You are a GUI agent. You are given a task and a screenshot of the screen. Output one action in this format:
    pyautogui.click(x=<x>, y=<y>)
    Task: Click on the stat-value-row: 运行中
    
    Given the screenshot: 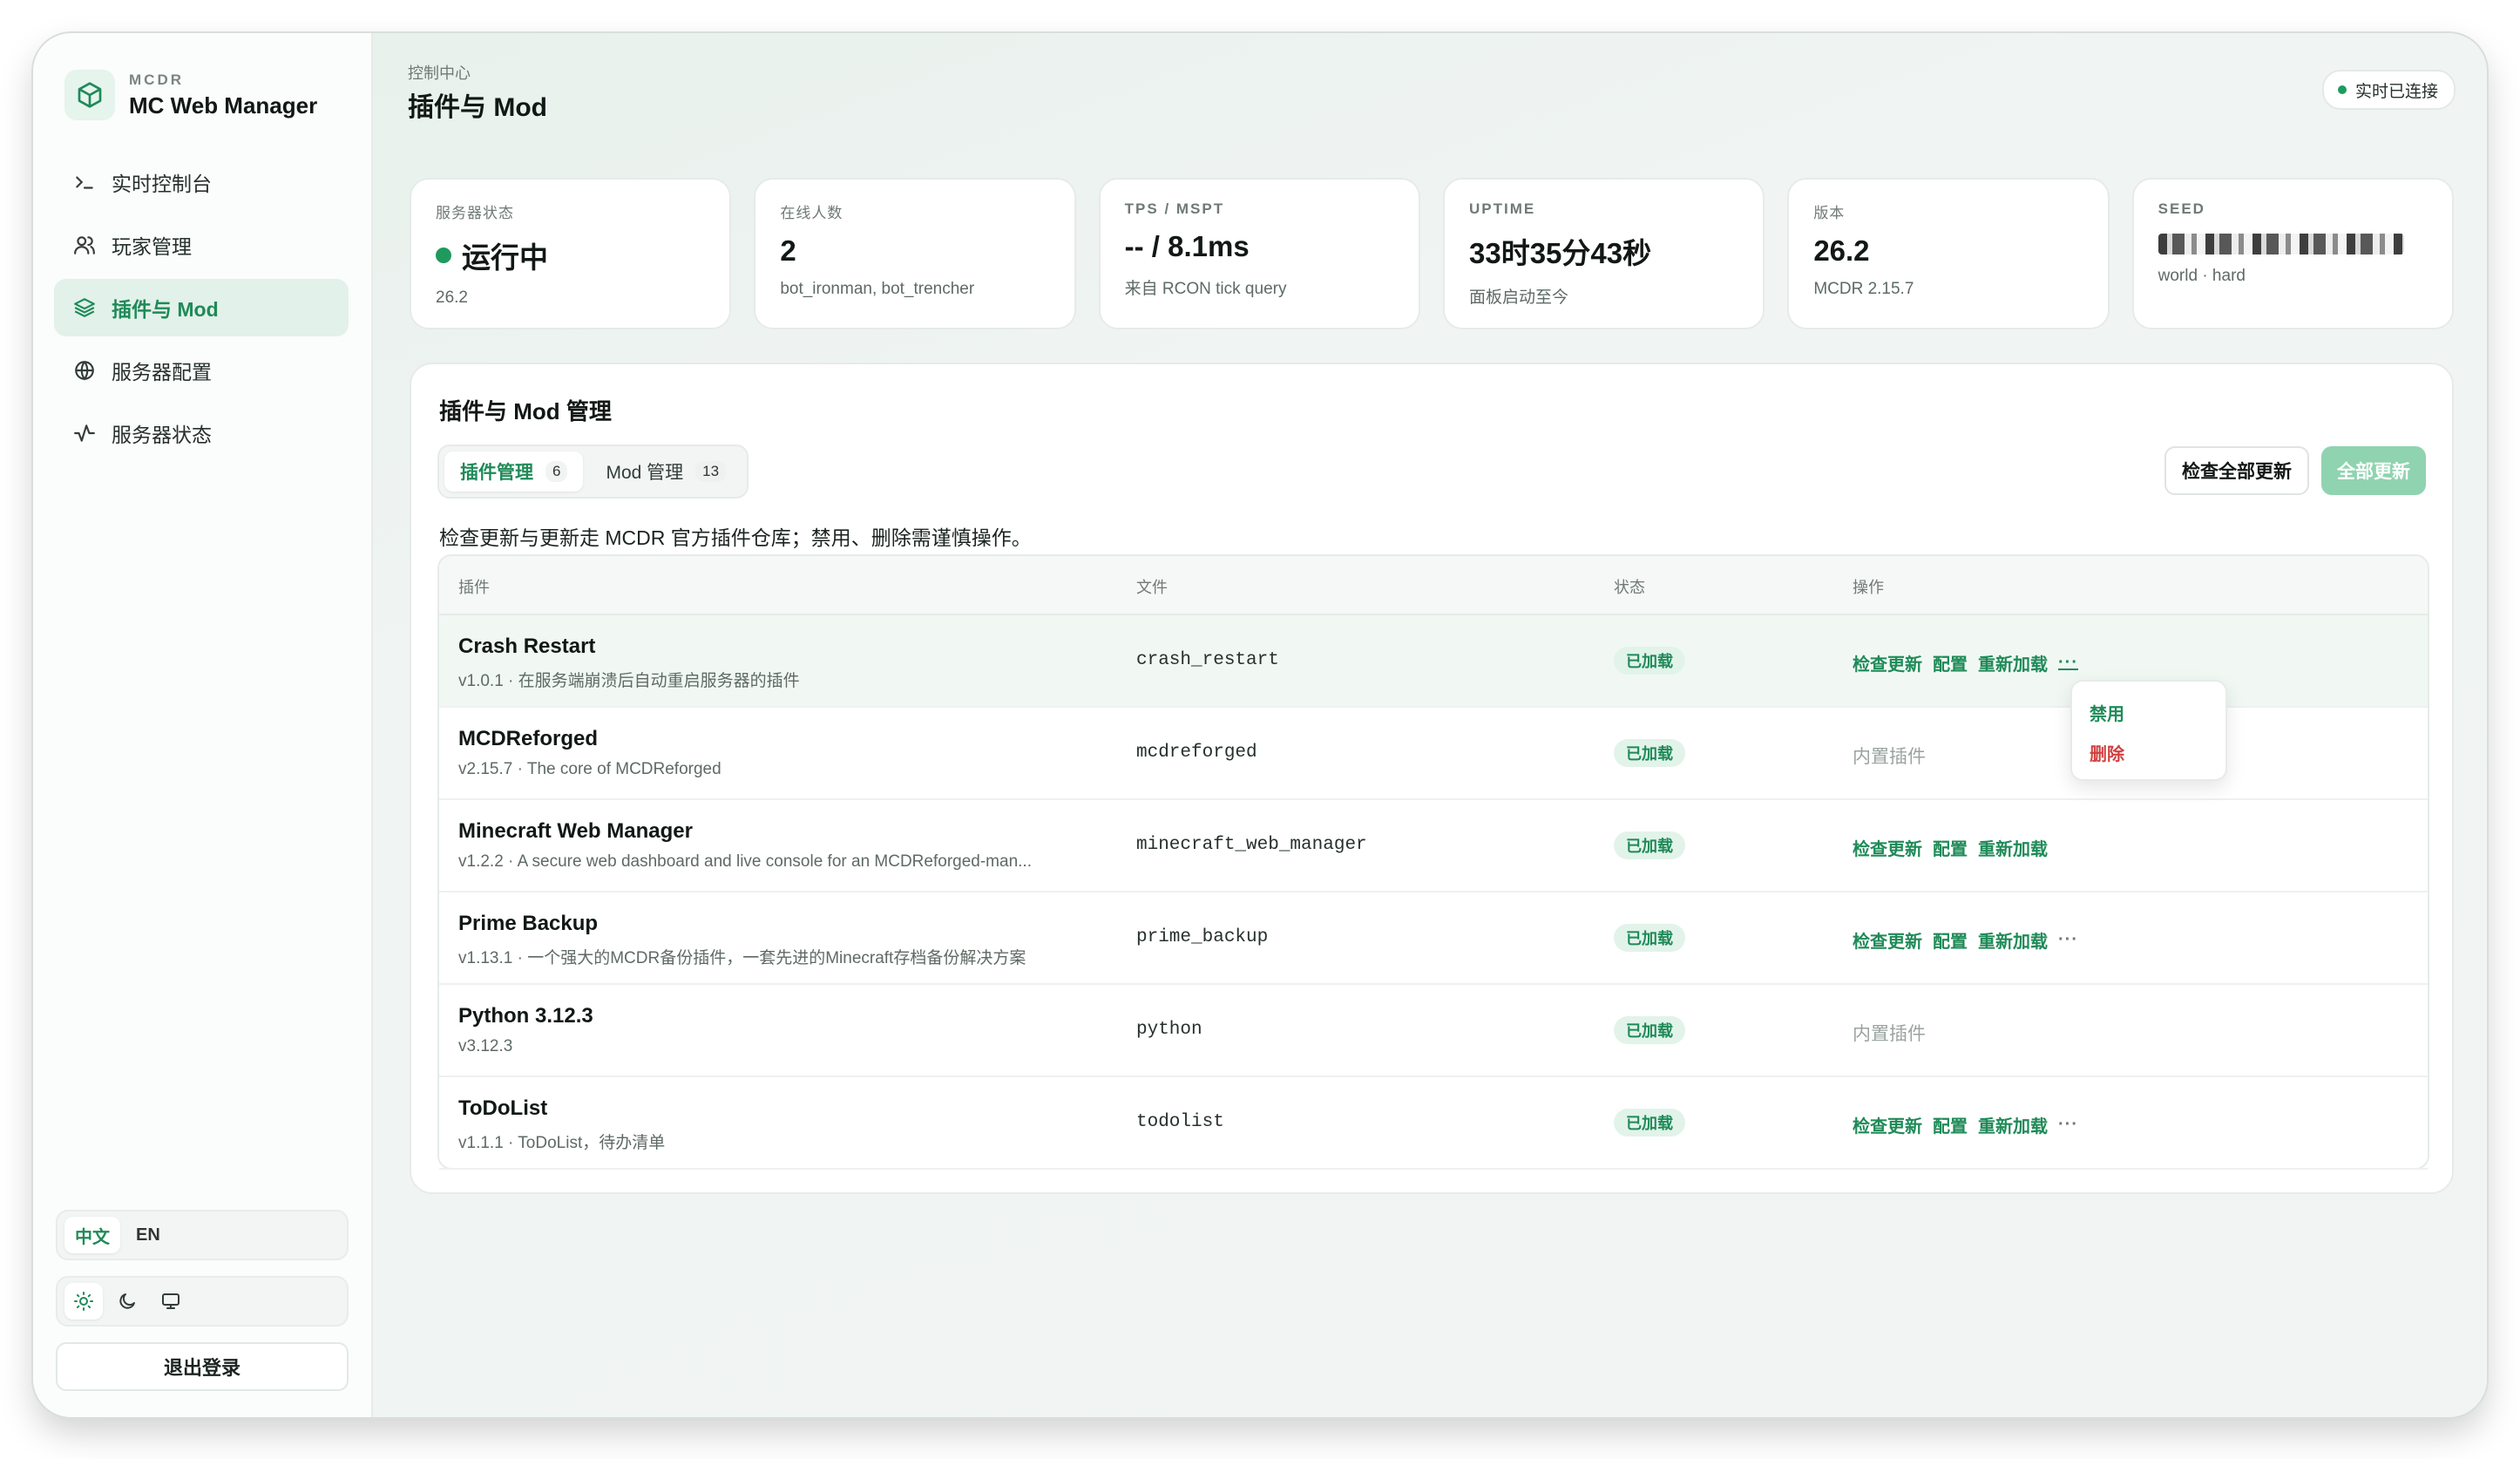 What is the action you would take?
    pyautogui.click(x=570, y=255)
    